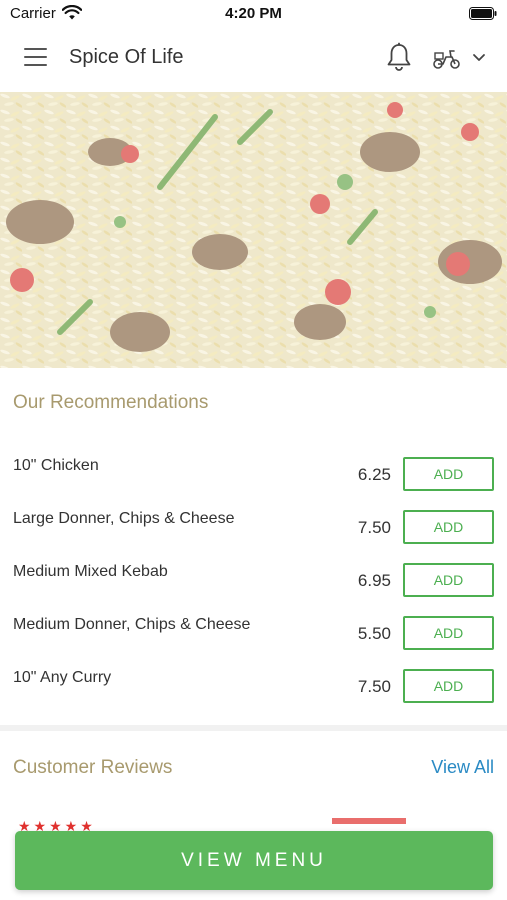  I want to click on view-all-link: View All, so click(462, 767).